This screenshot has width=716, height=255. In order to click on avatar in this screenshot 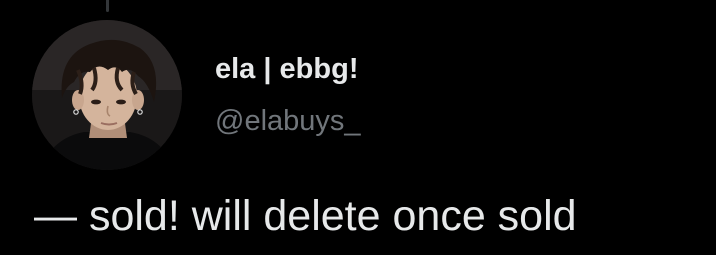, I will do `click(107, 95)`.